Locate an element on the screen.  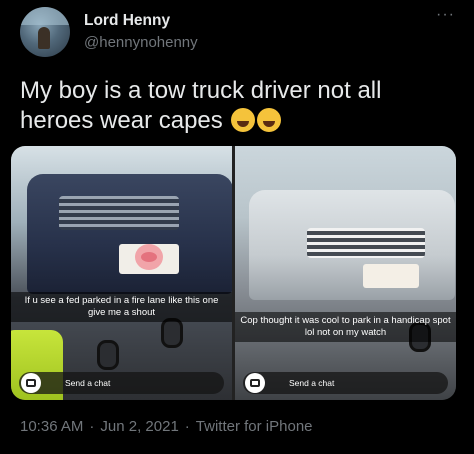
suv-image is located at coordinates (129, 234).